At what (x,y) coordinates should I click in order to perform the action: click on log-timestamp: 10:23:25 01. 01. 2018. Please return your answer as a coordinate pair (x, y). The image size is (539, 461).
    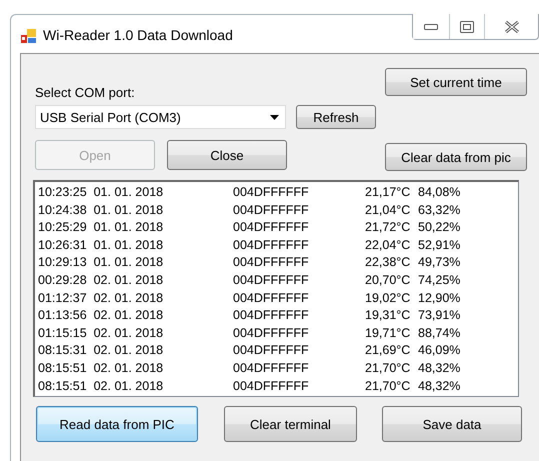
    Looking at the image, I should click on (101, 192).